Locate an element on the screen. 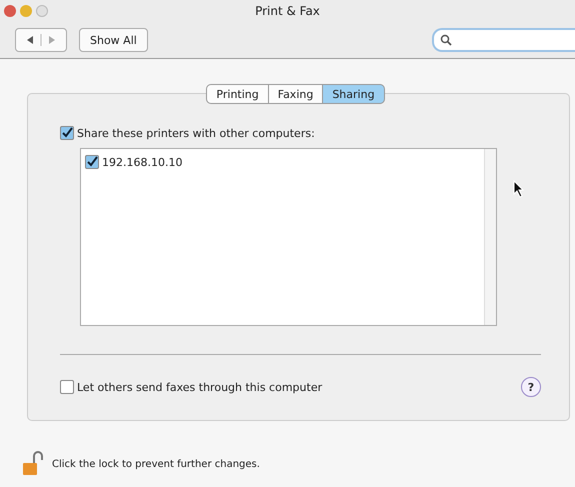 This screenshot has width=575, height=487. show-all-button: Show All is located at coordinates (113, 40).